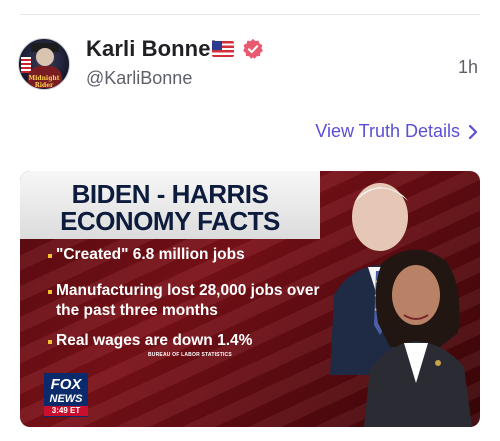 This screenshot has width=500, height=441. I want to click on view-truth-details-link: View Truth Details, so click(396, 131).